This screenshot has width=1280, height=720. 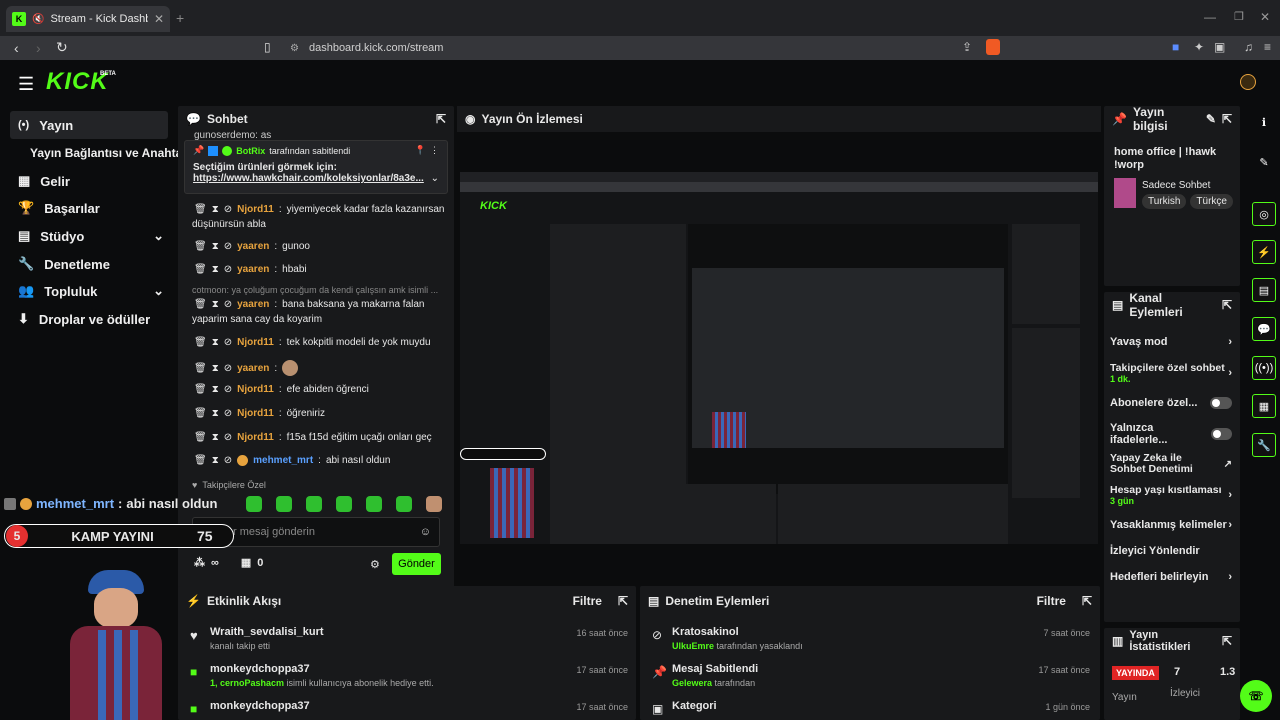 What do you see at coordinates (435, 178) in the screenshot?
I see `chevron-down-icon: ⌄` at bounding box center [435, 178].